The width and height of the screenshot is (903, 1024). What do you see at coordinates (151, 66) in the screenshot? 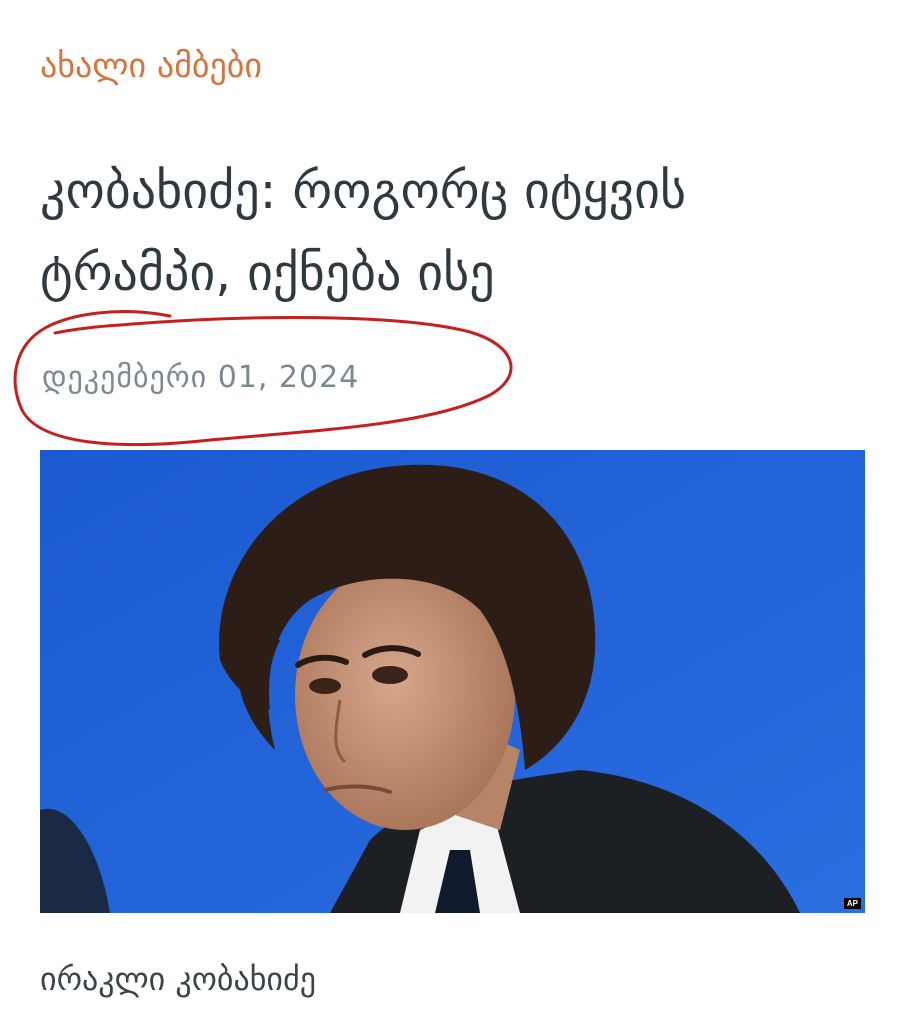
I see `category-label: ახალი ამბები` at bounding box center [151, 66].